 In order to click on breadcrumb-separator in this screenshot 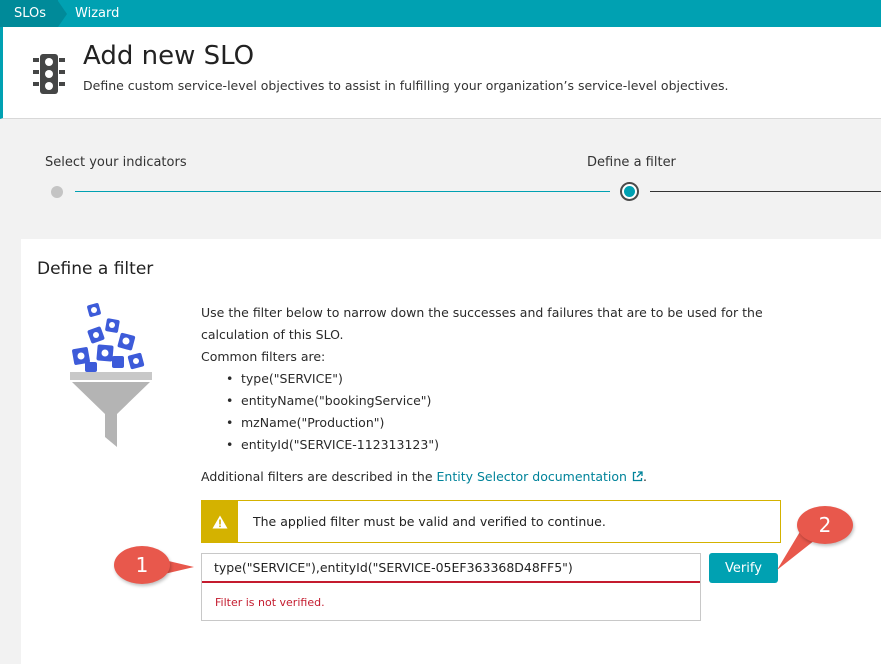, I will do `click(63, 13)`.